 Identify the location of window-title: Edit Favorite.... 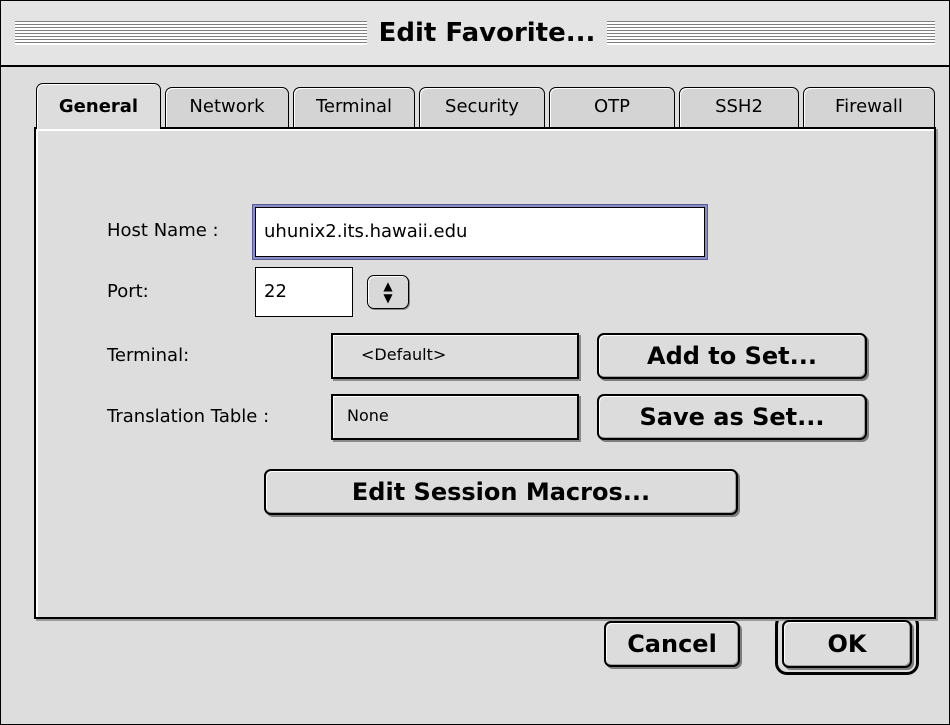
(487, 33).